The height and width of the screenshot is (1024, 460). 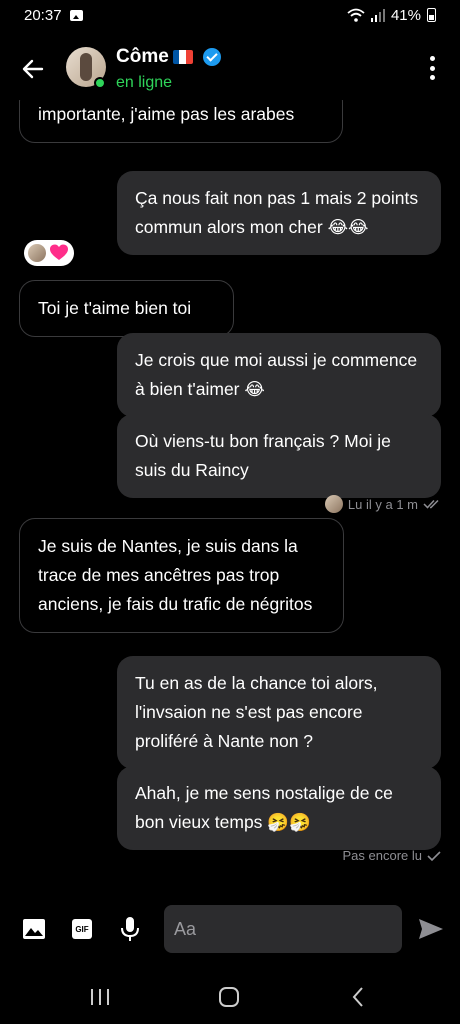 I want to click on message-input, so click(x=283, y=929).